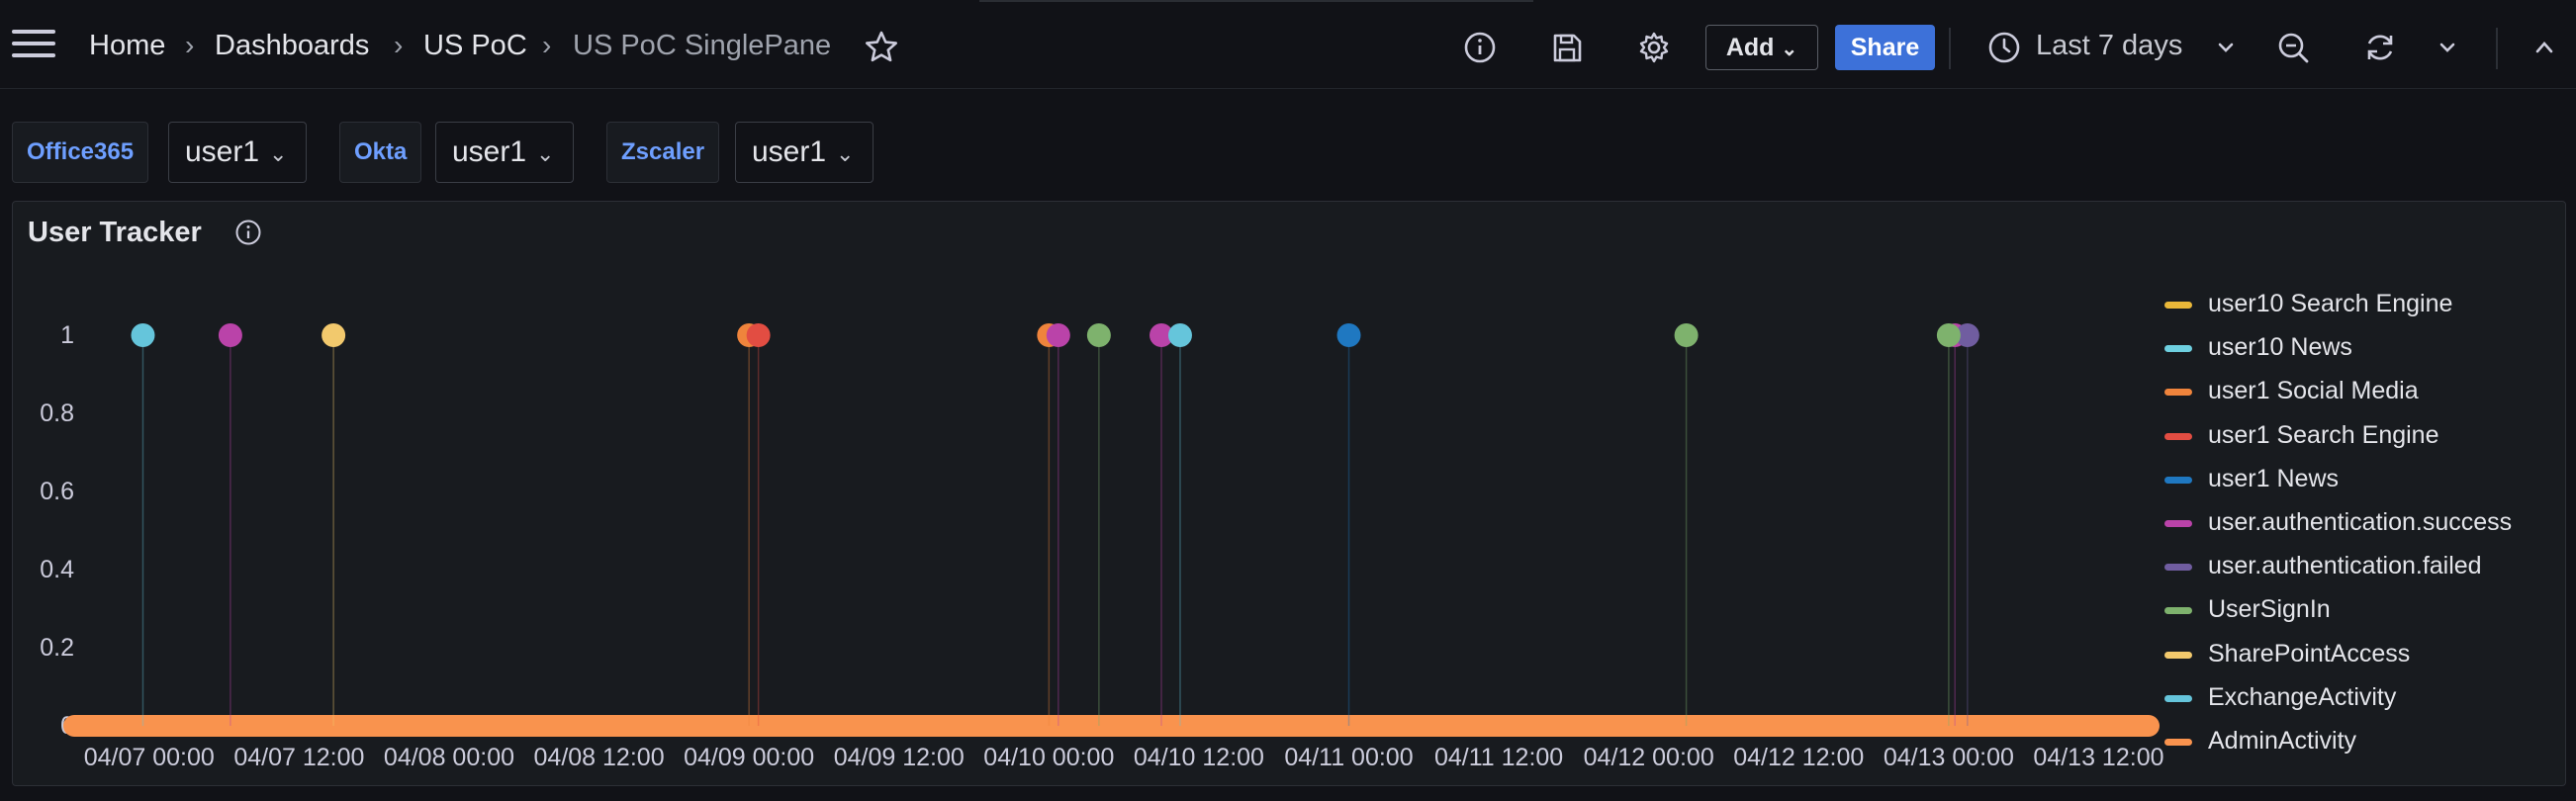 Image resolution: width=2576 pixels, height=801 pixels. Describe the element at coordinates (2004, 47) in the screenshot. I see `clock-icon` at that location.